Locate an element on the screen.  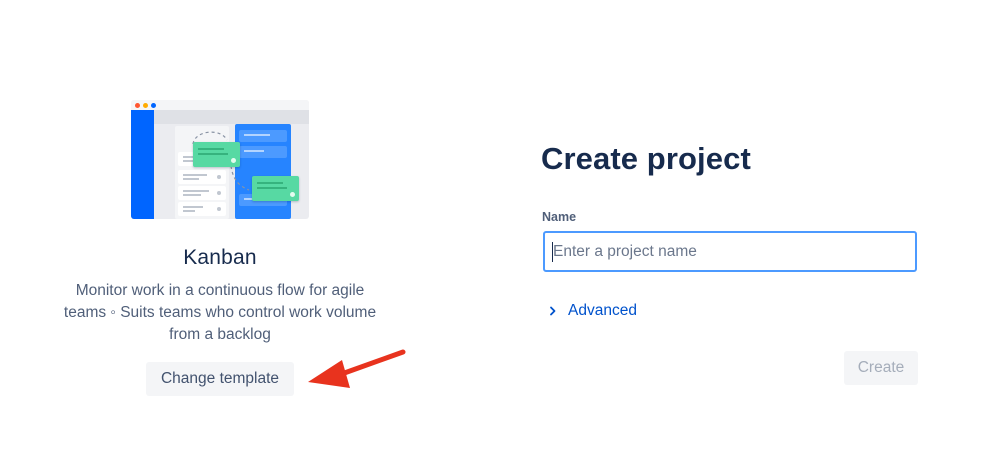
create-button: Create is located at coordinates (881, 368).